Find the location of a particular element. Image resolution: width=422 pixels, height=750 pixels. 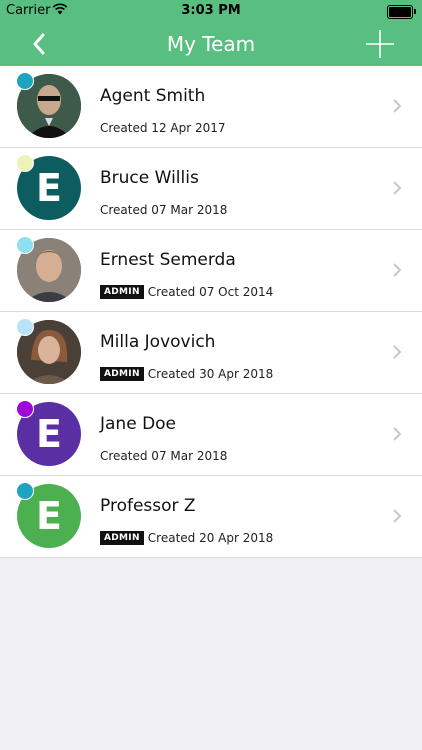

member-name: Milla Jovovich is located at coordinates (158, 342).